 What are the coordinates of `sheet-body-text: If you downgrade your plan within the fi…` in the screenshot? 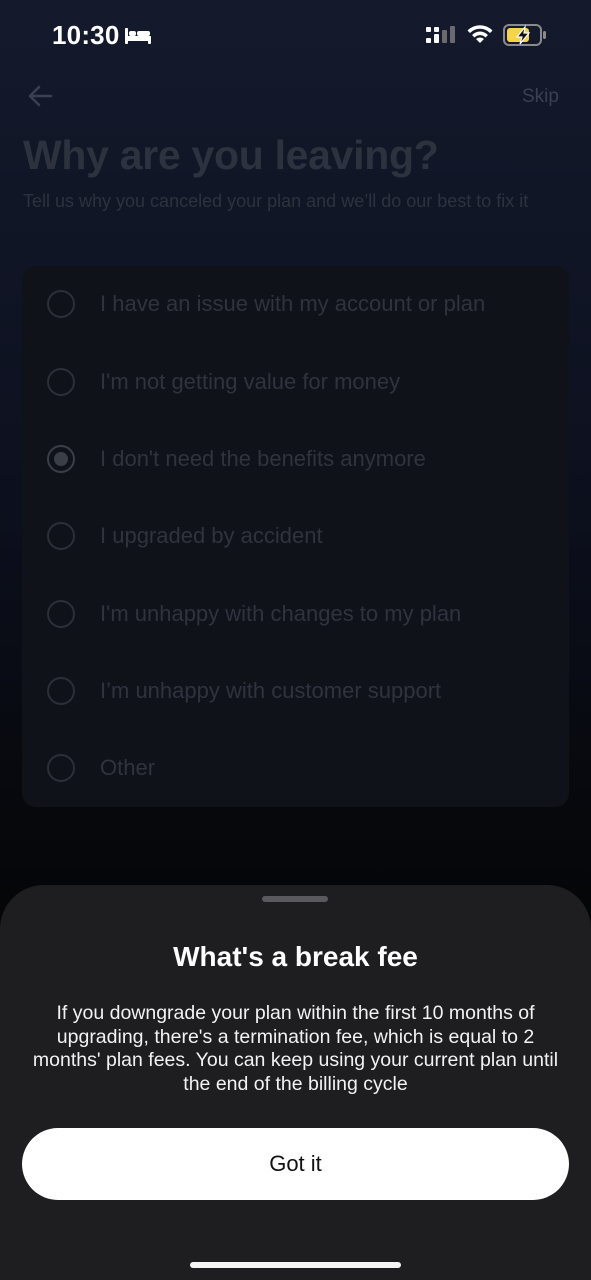 It's located at (295, 1048).